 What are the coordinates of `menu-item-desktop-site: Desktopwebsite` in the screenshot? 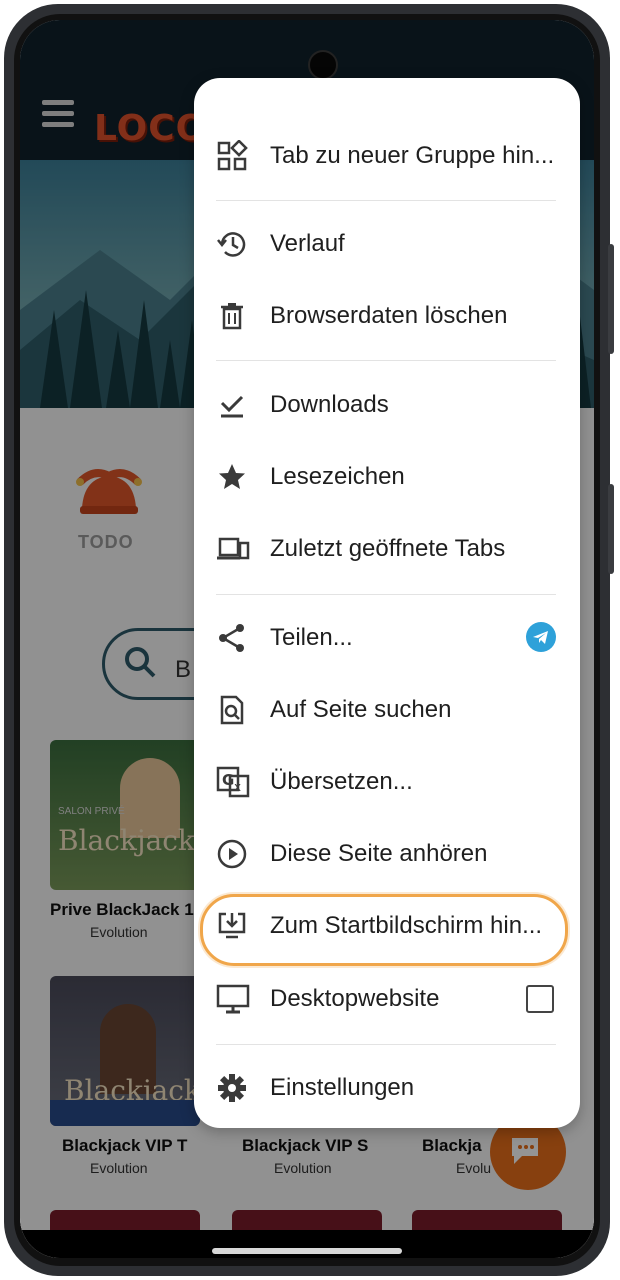 It's located at (387, 999).